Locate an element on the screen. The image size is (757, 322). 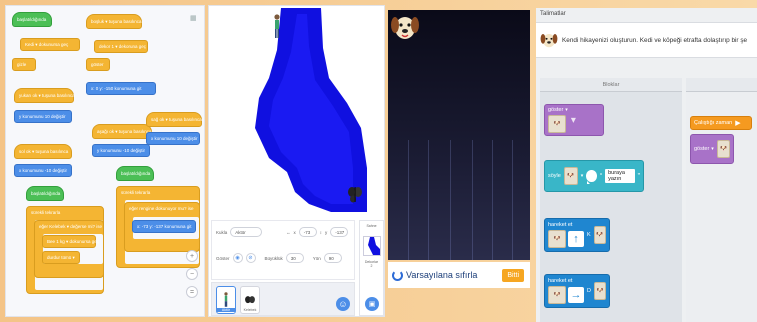
done-button: Bitti is located at coordinates (513, 275).